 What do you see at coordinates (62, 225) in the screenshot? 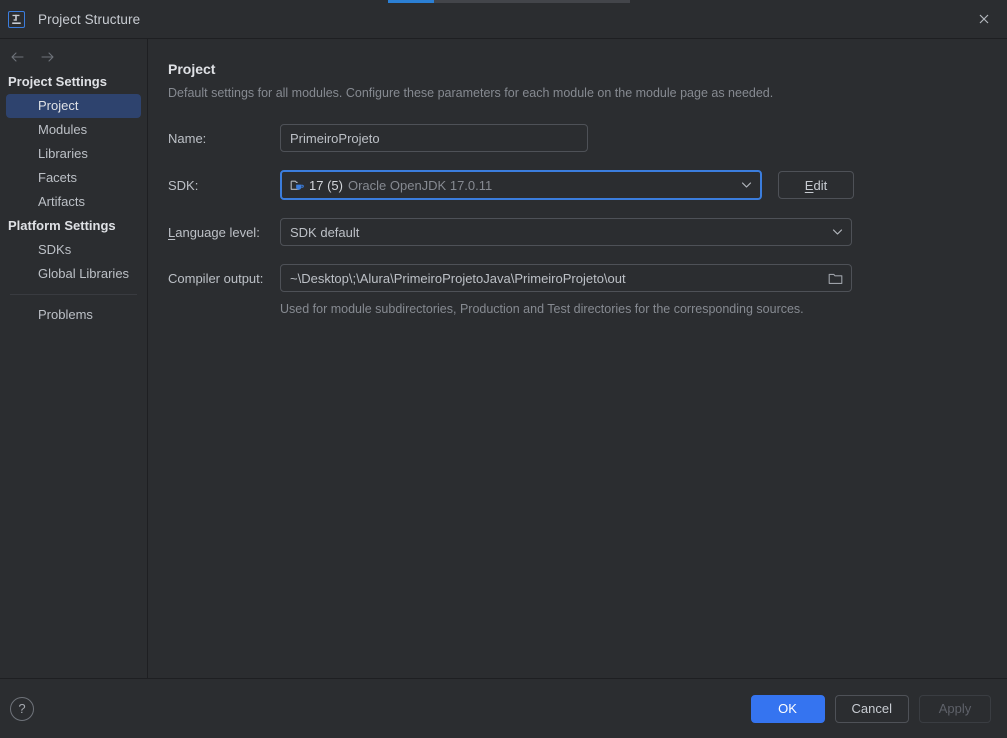
I see `sidebar-group-platform-settings: Platform Settings` at bounding box center [62, 225].